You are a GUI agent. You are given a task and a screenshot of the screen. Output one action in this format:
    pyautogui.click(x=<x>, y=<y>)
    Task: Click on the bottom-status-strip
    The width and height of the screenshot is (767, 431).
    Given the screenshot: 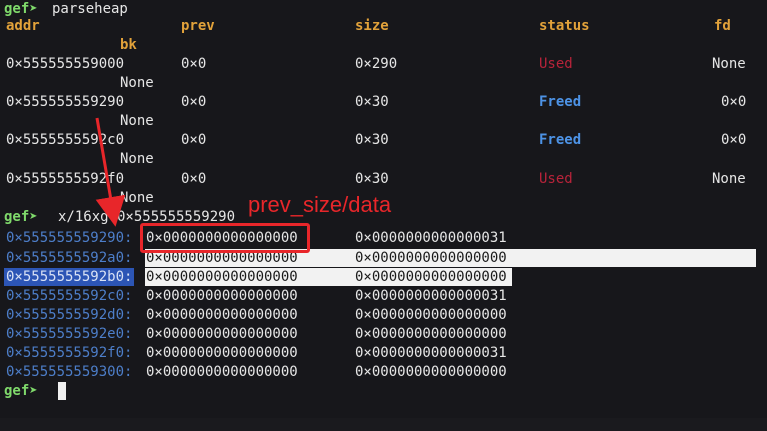 What is the action you would take?
    pyautogui.click(x=383, y=424)
    